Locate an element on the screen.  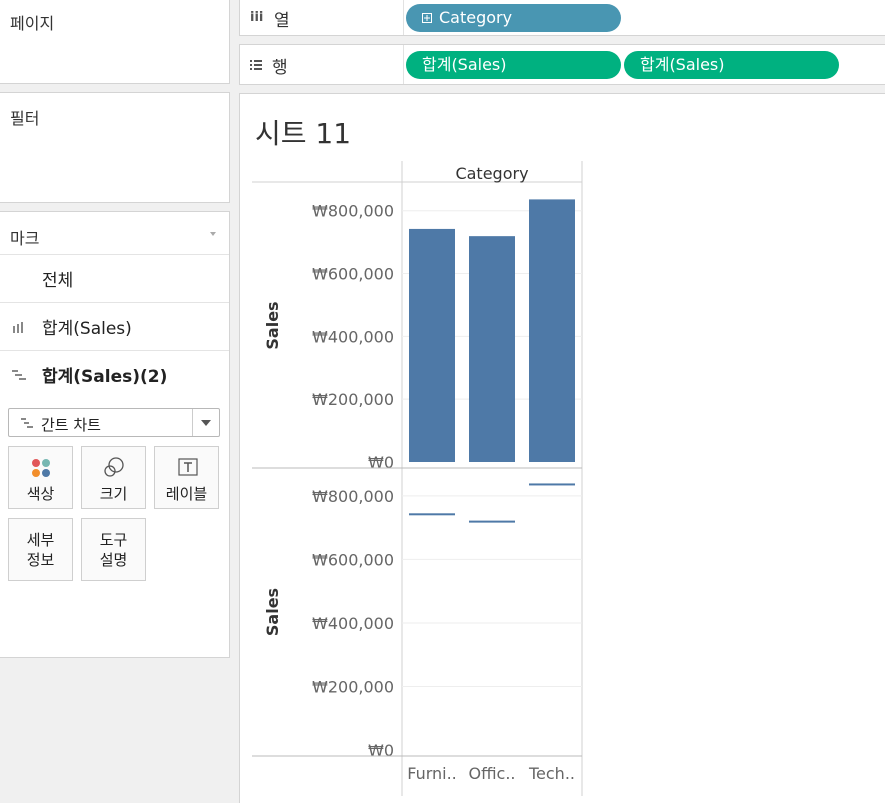
pages-title: 페이지 is located at coordinates (32, 23).